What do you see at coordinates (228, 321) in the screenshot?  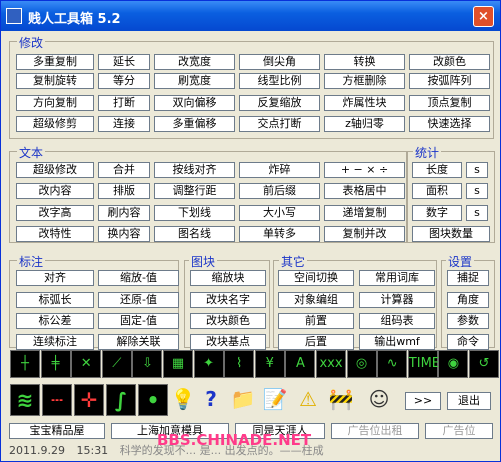 I see `block-button-5: 改块颜色` at bounding box center [228, 321].